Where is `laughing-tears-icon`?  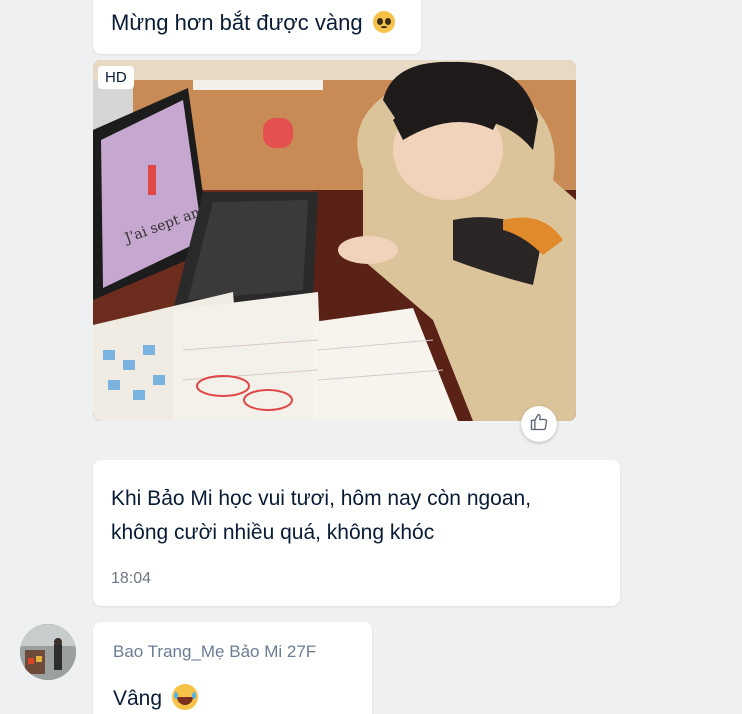 laughing-tears-icon is located at coordinates (184, 697).